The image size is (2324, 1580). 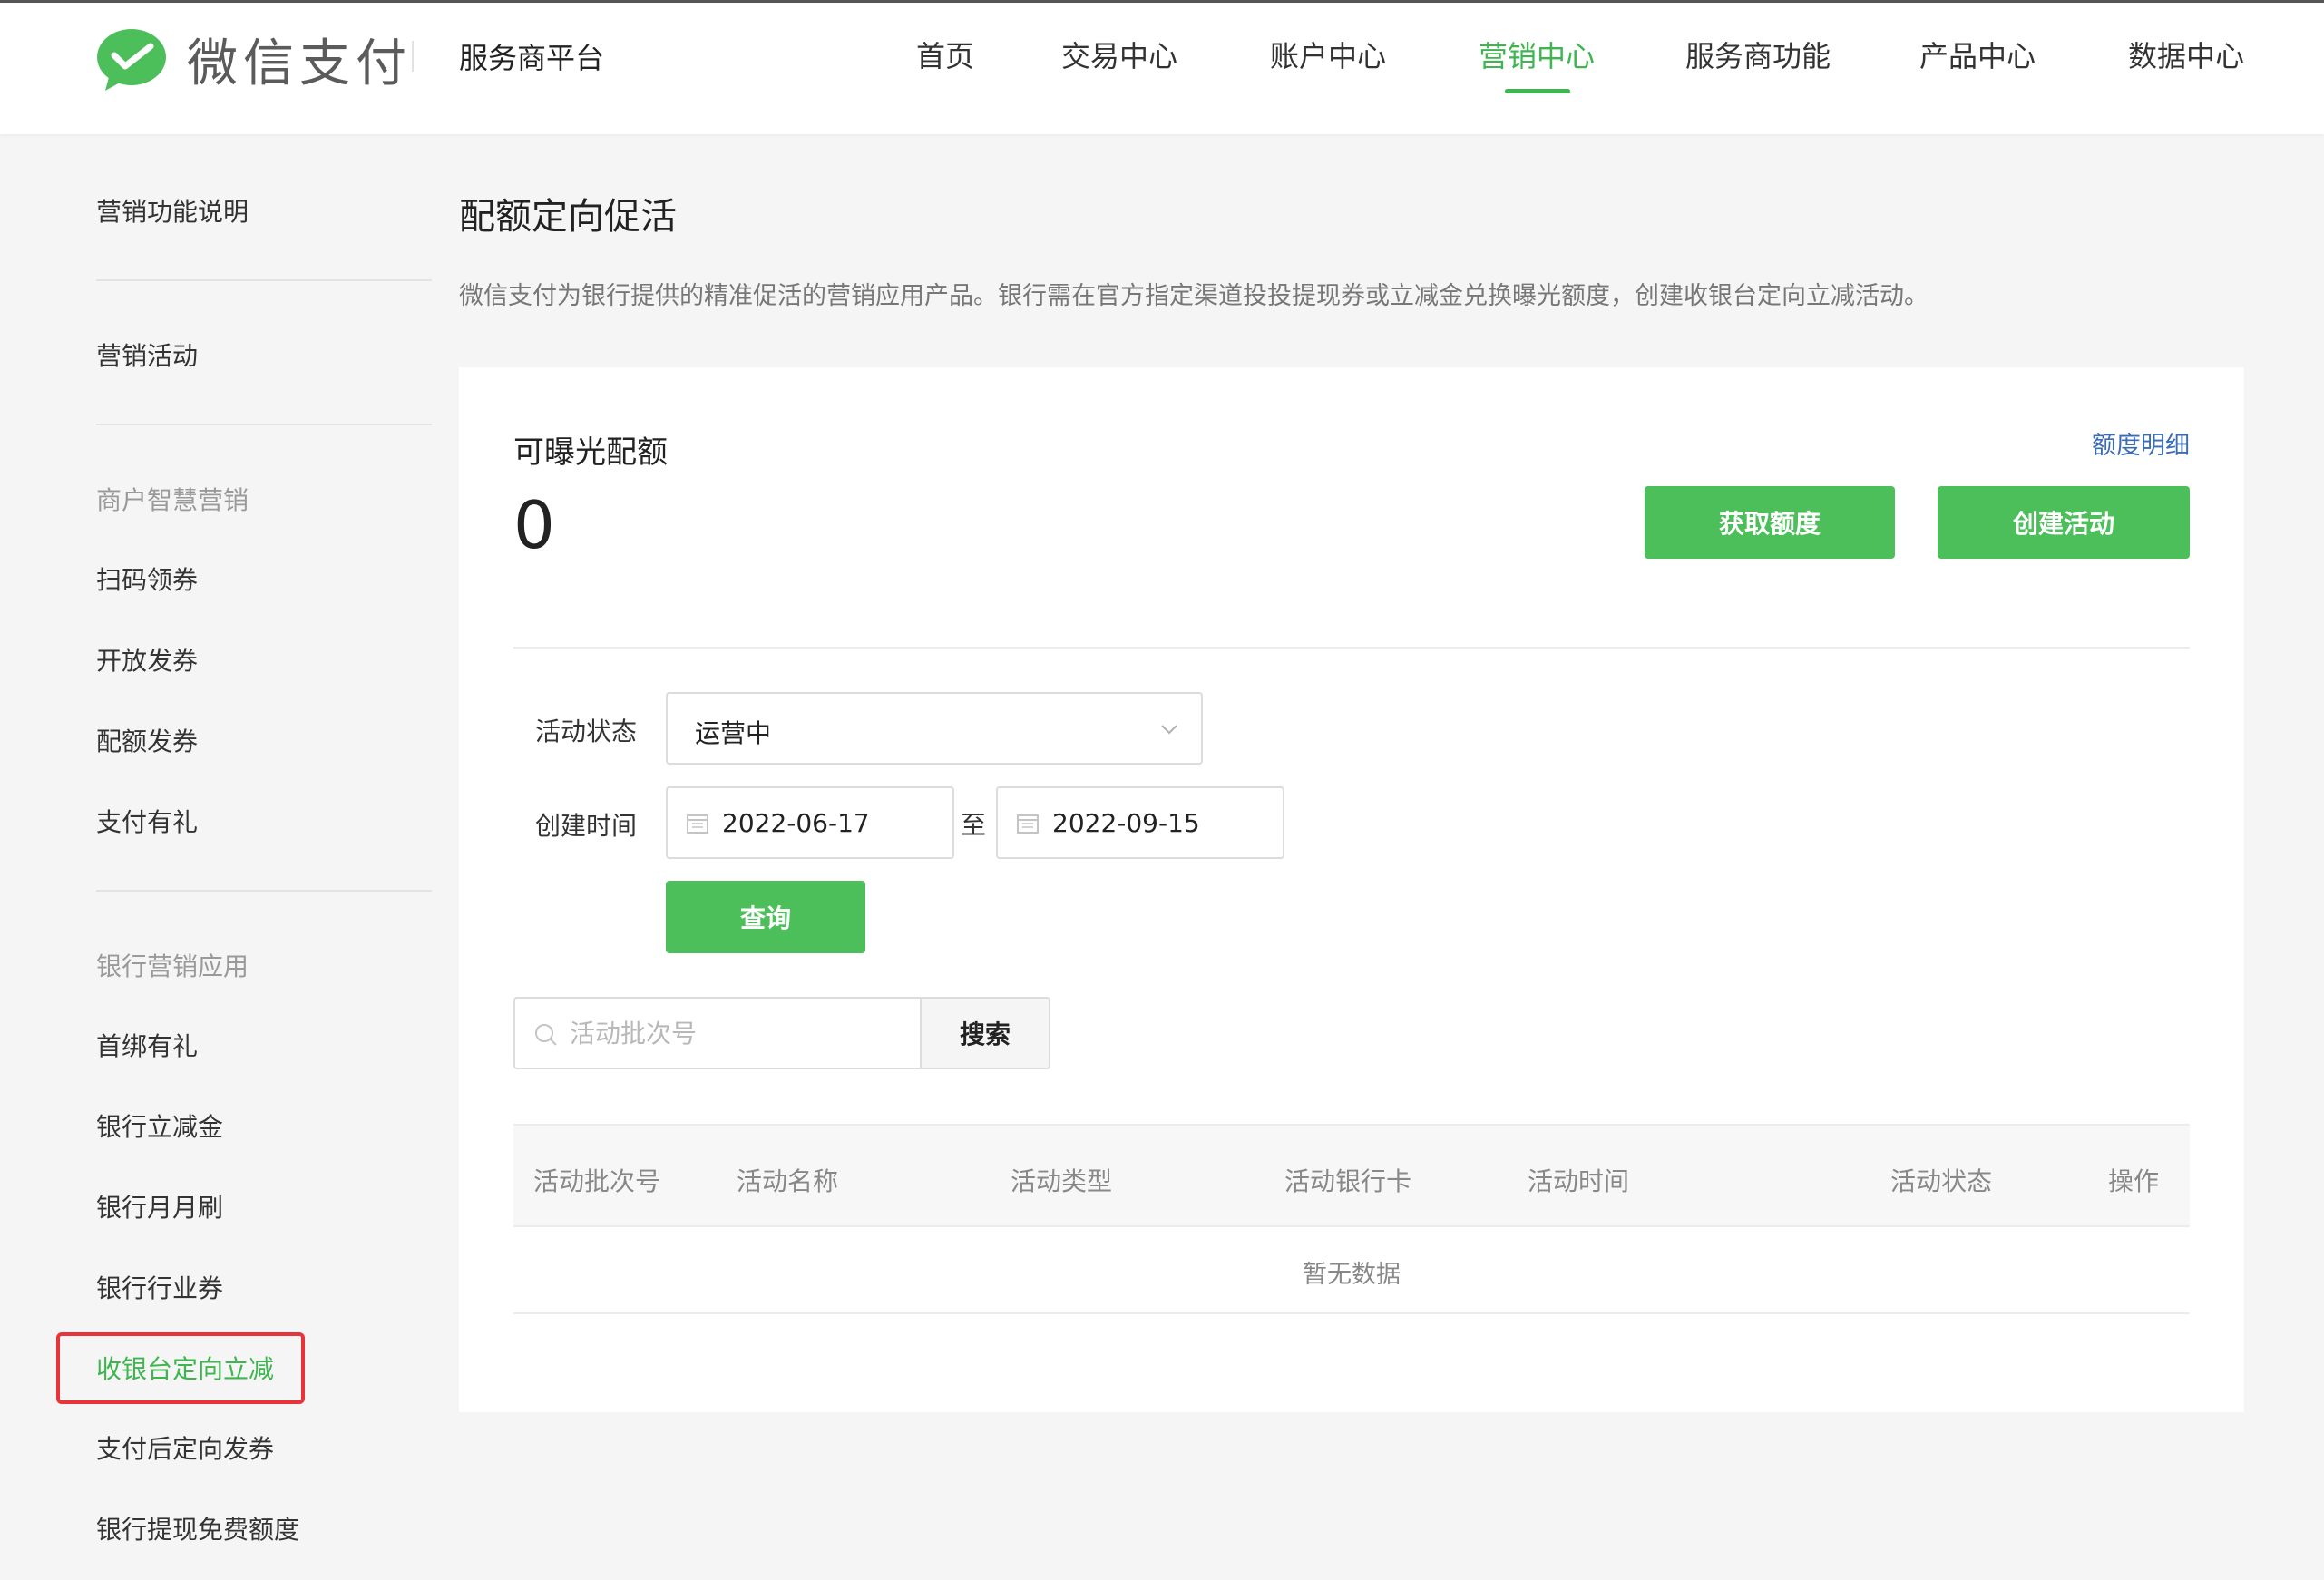 What do you see at coordinates (147, 579) in the screenshot?
I see `sidebar-item-scan-coupon: 扫码领券` at bounding box center [147, 579].